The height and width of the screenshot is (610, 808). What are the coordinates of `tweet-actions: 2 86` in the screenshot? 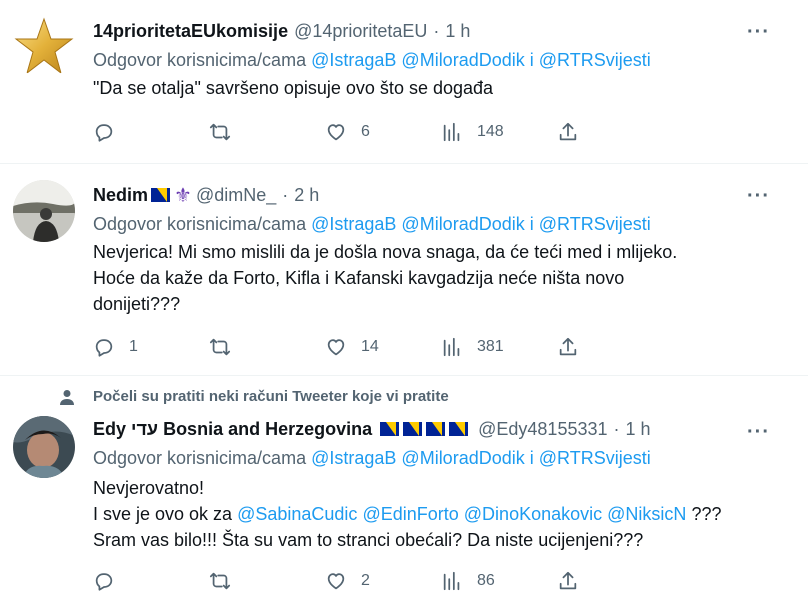 It's located at (383, 581).